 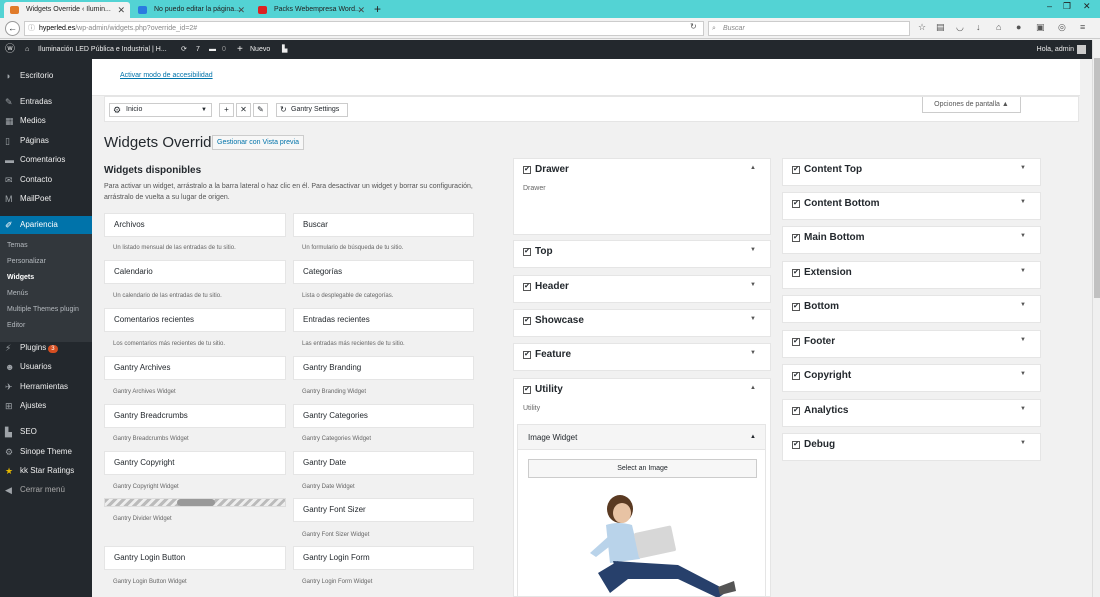 I want to click on sidebar-item-ajustes: ⊞ Ajustes, so click(x=46, y=406).